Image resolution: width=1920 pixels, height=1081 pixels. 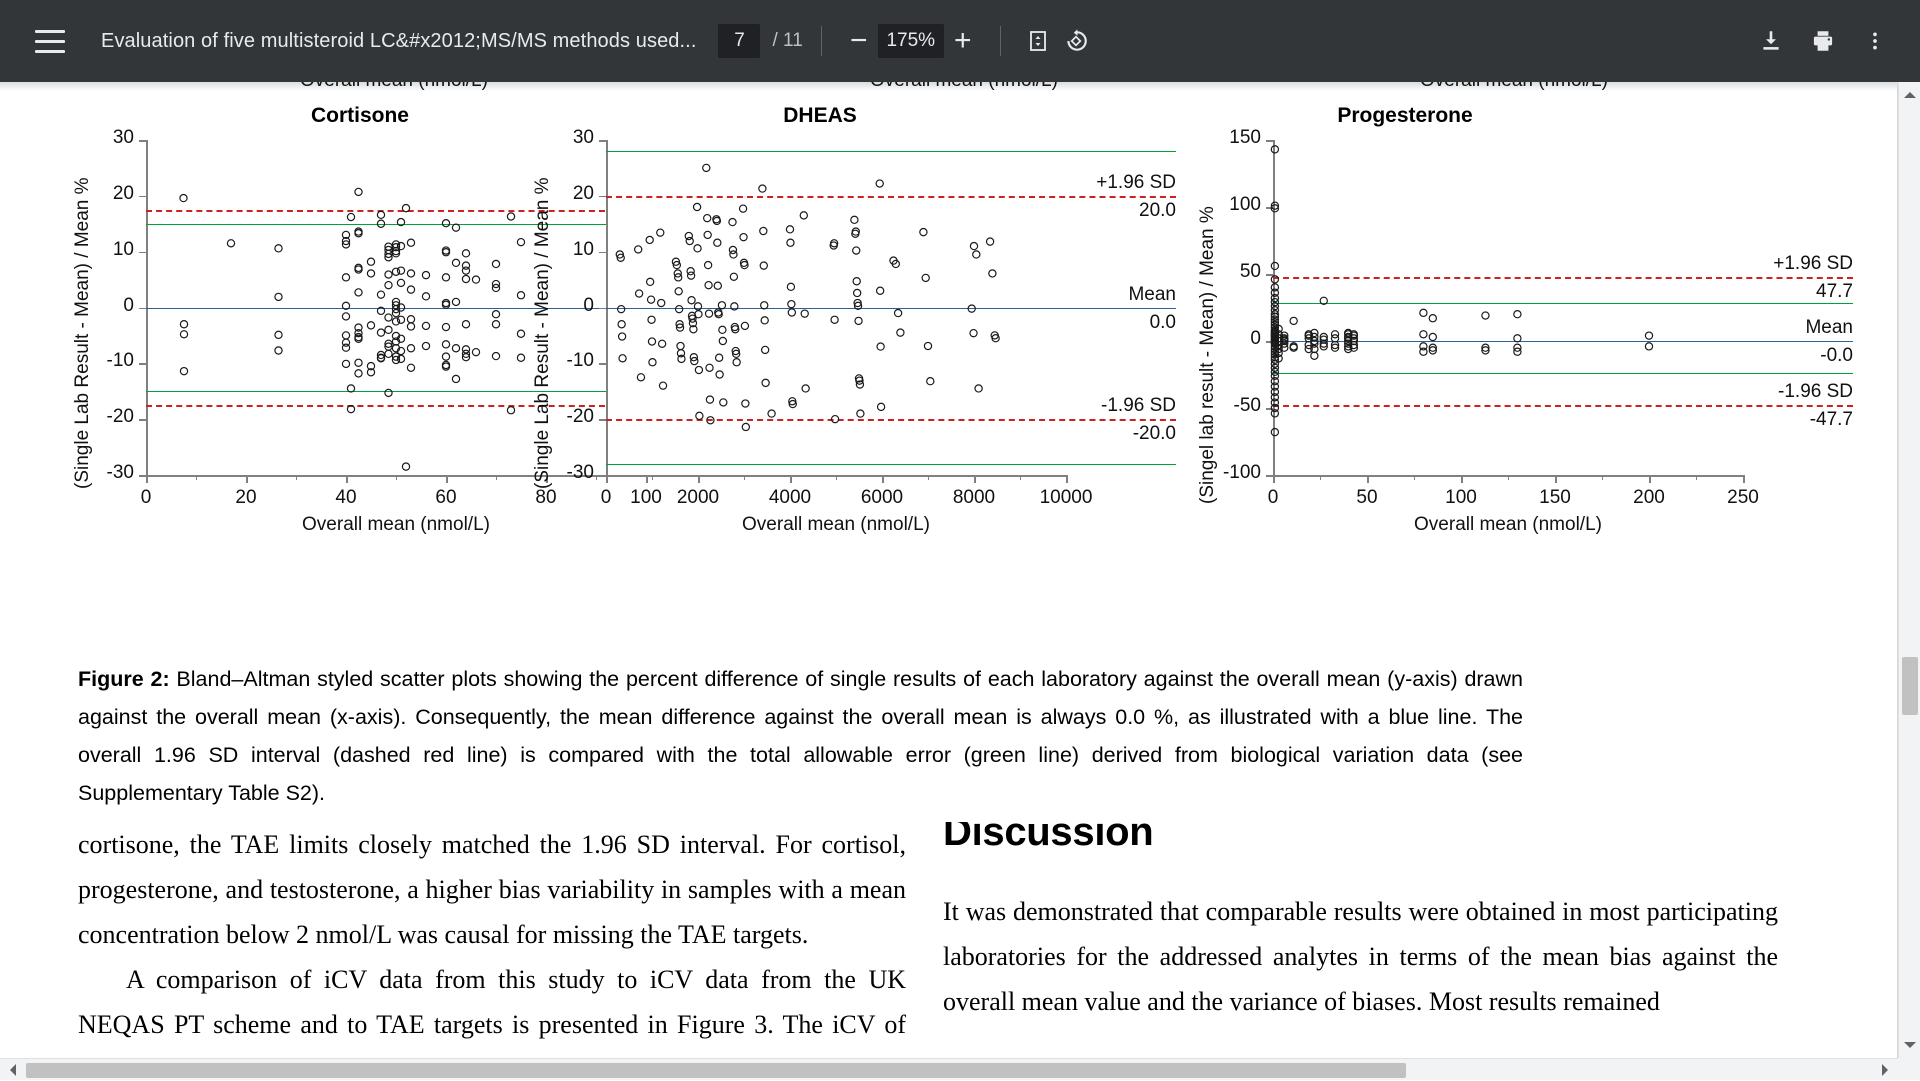 What do you see at coordinates (543, 333) in the screenshot?
I see `y-axis-label-dheas: (Single Lab Result - Mean) / Mean %` at bounding box center [543, 333].